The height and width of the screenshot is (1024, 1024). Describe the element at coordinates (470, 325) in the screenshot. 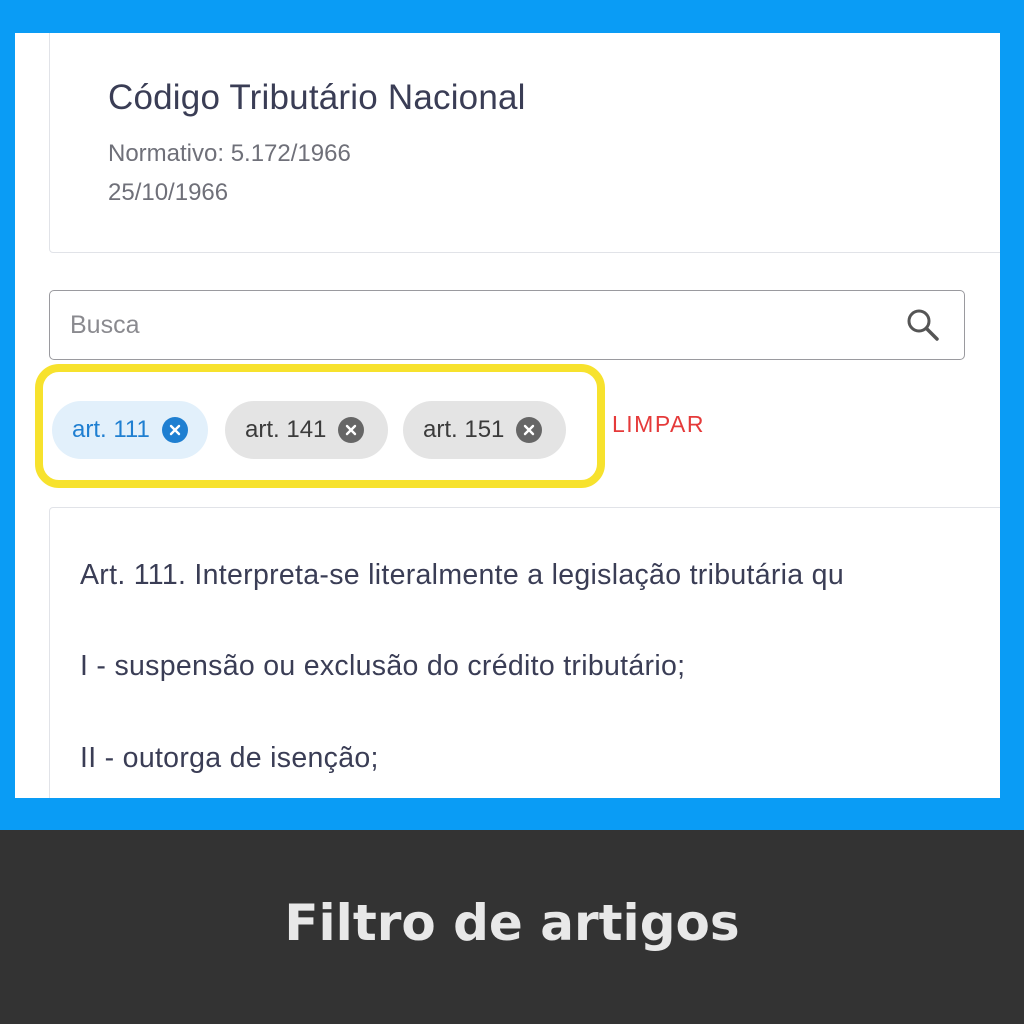

I see `search-input` at that location.